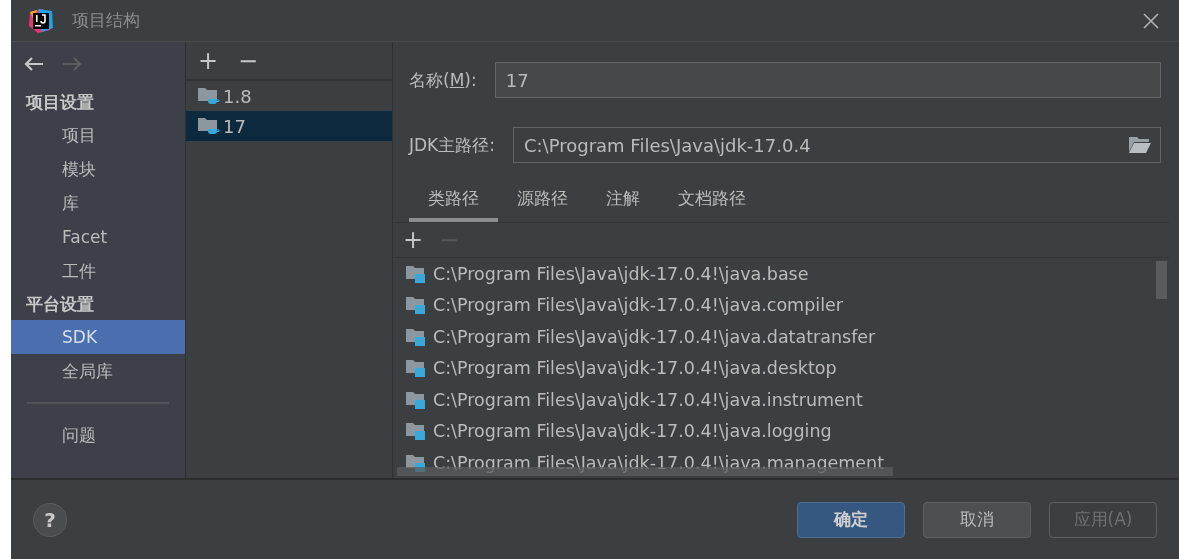  I want to click on sidebar-item: SDK, so click(98, 337).